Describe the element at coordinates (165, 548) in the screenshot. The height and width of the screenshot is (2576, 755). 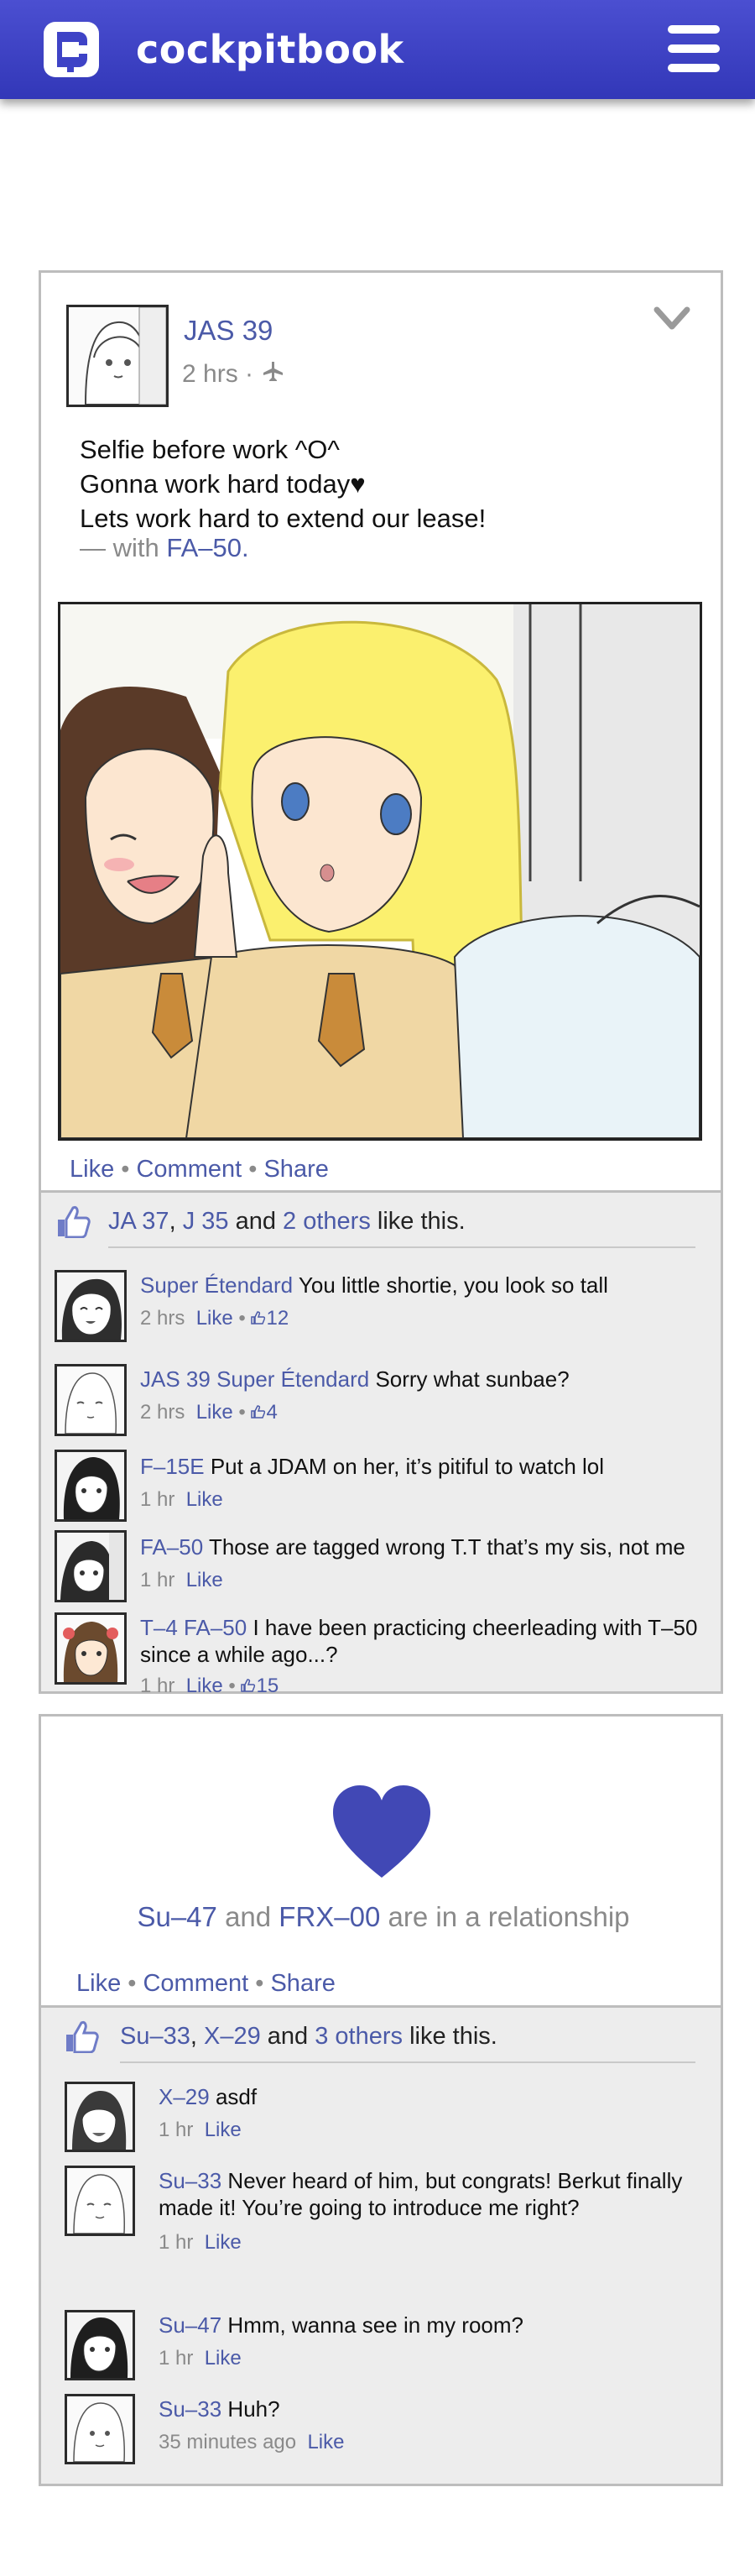
I see `tagged-with: — with FA–50.` at that location.